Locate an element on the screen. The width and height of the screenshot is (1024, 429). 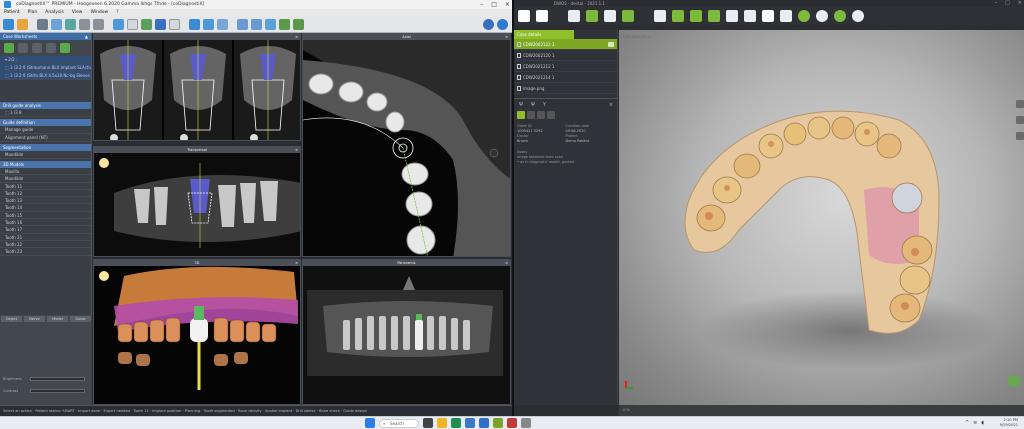
properties-icon is located at coordinates (37, 48).